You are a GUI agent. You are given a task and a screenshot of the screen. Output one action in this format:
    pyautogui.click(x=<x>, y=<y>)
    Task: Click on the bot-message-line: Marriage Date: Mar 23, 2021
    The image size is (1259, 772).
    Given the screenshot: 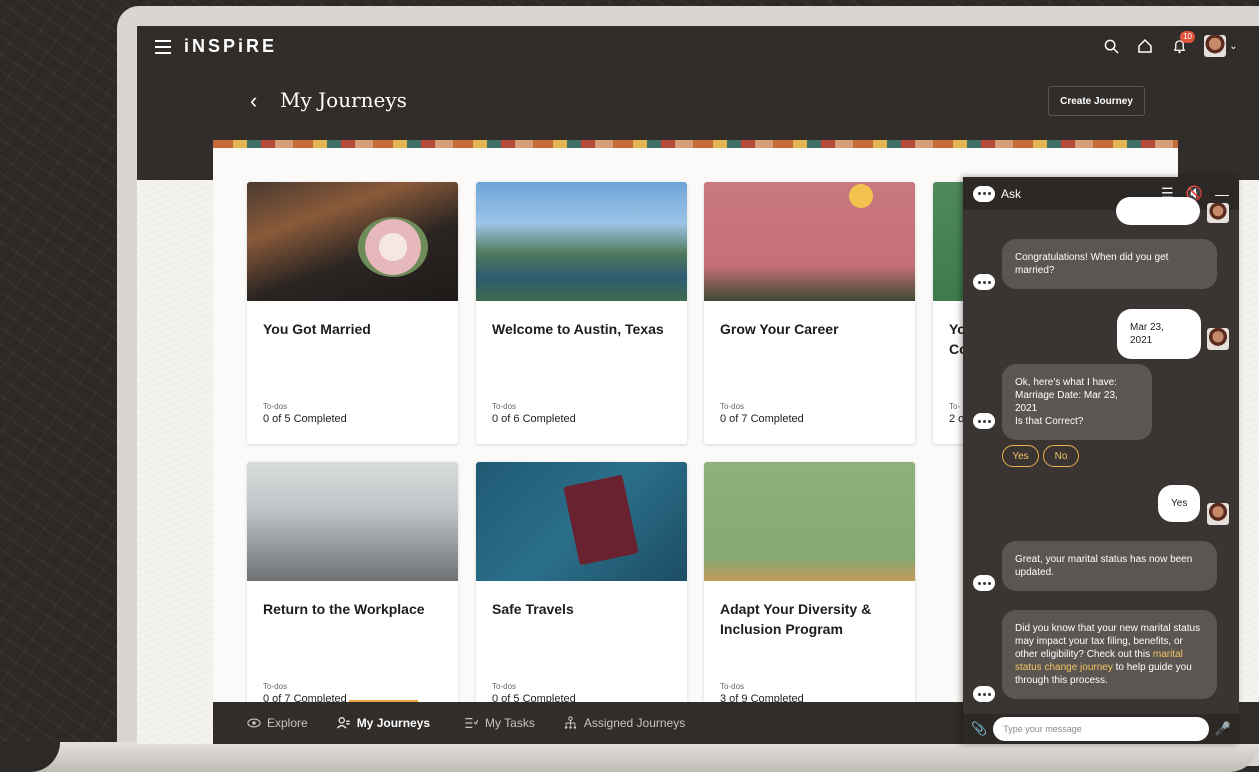 What is the action you would take?
    pyautogui.click(x=1066, y=402)
    